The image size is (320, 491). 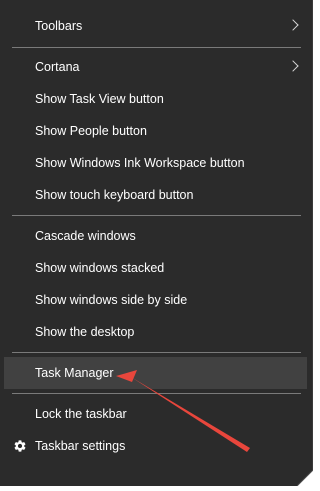 What do you see at coordinates (155, 373) in the screenshot?
I see `menu-item-task-manager: Task Manager` at bounding box center [155, 373].